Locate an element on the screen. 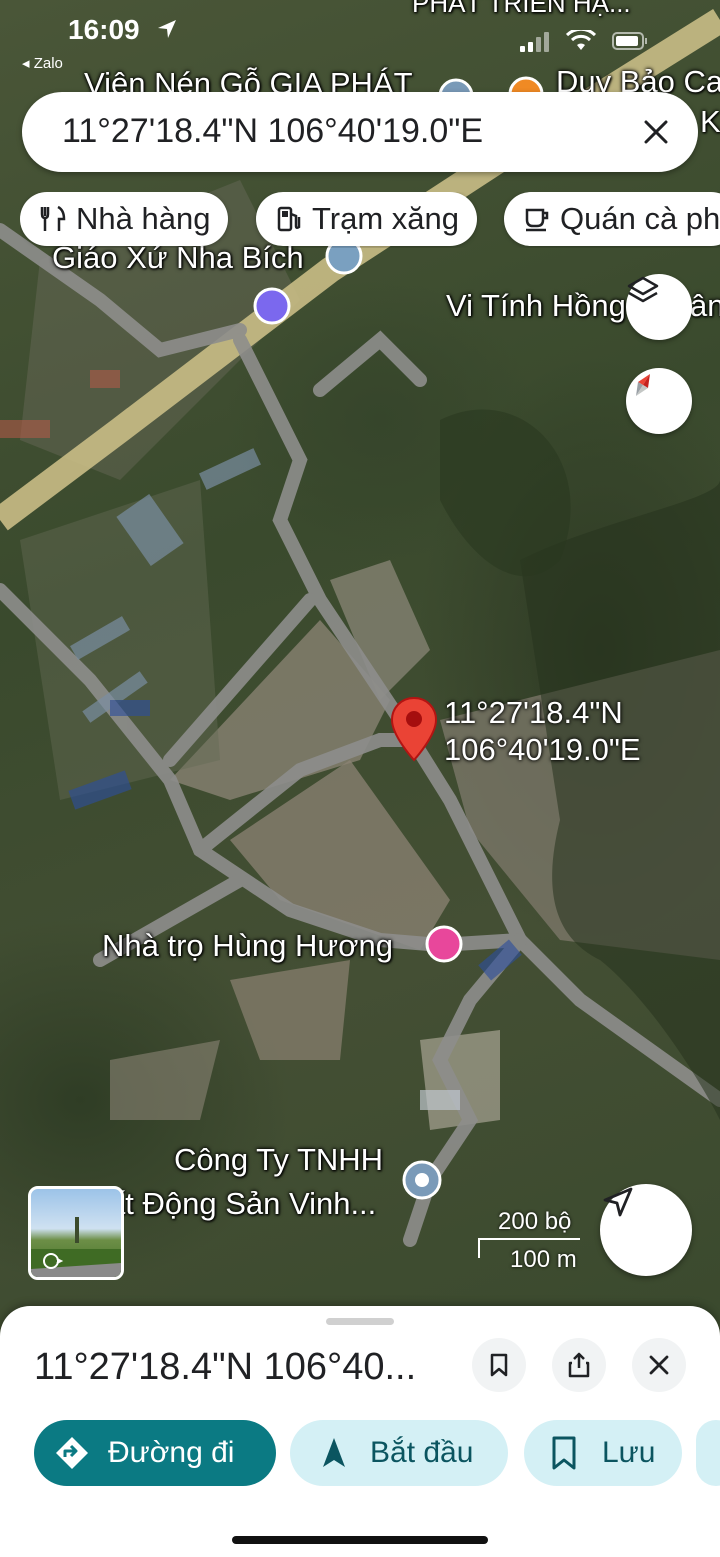 The height and width of the screenshot is (1557, 720). start-label: Bắt đầu is located at coordinates (422, 1452).